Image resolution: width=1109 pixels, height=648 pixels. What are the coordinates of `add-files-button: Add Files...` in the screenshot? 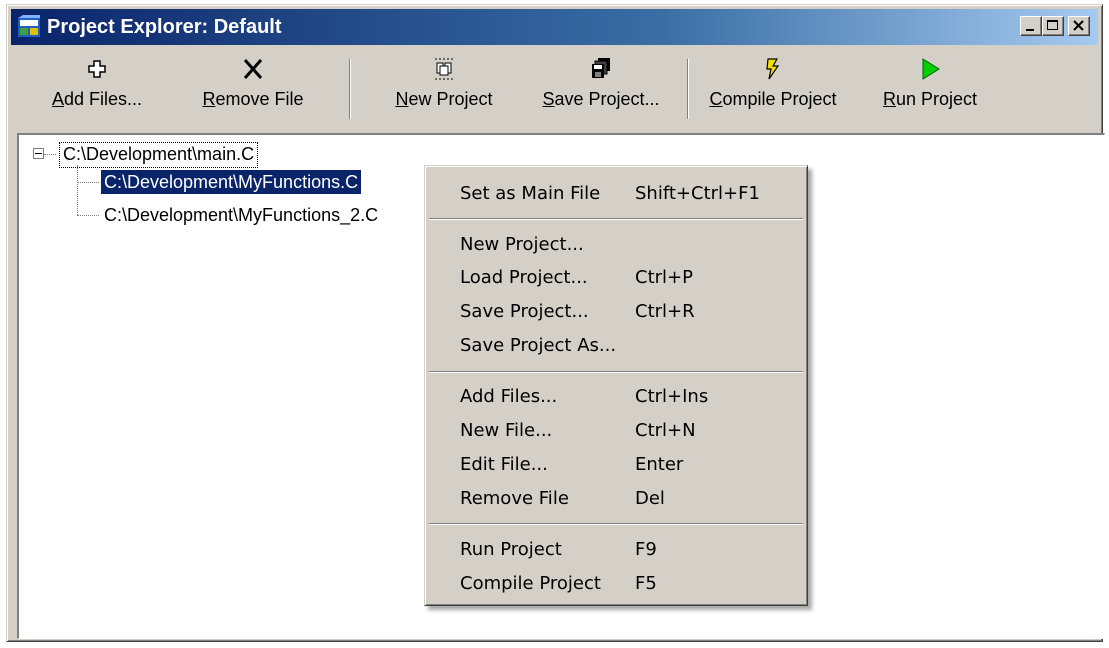 It's located at (97, 89).